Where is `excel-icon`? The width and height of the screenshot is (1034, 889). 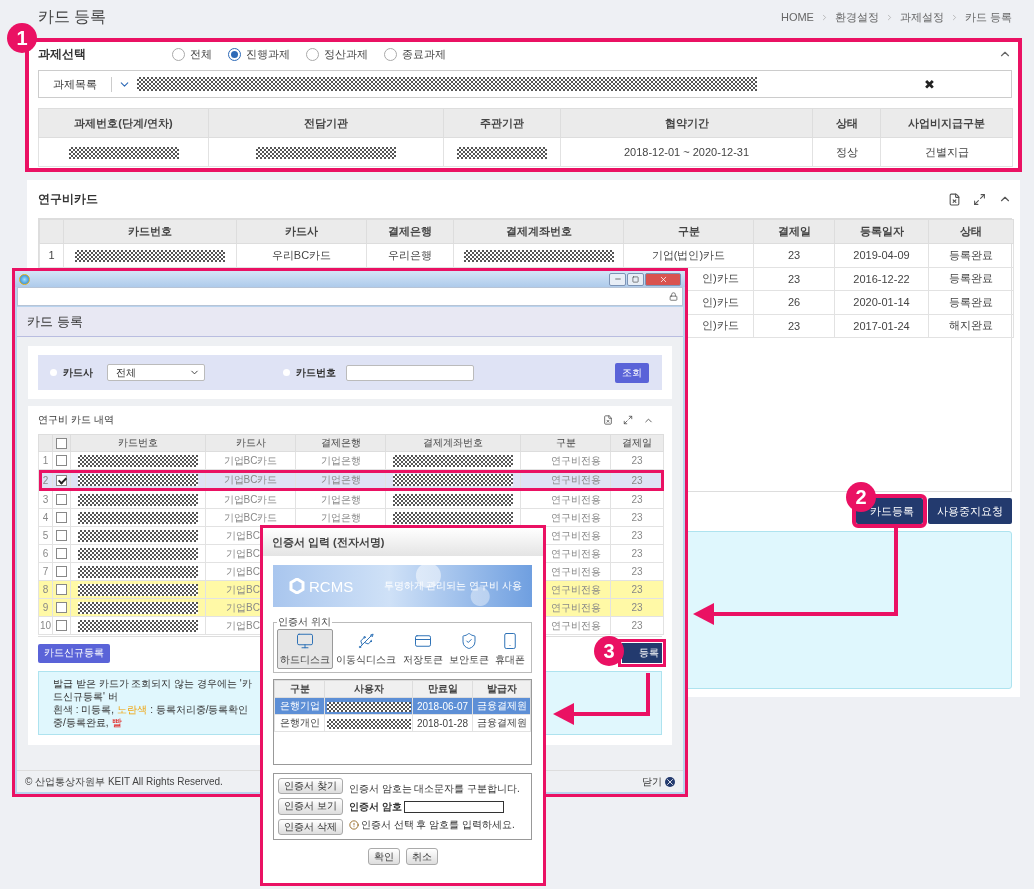
excel-icon is located at coordinates (608, 420).